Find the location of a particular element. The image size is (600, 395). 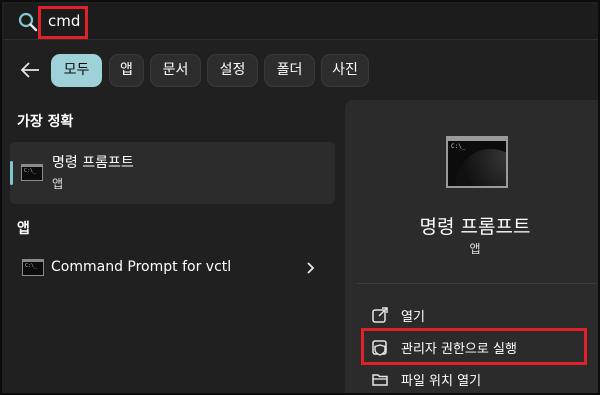

action-open-file-location: 파일 위치 열기 is located at coordinates (481, 379).